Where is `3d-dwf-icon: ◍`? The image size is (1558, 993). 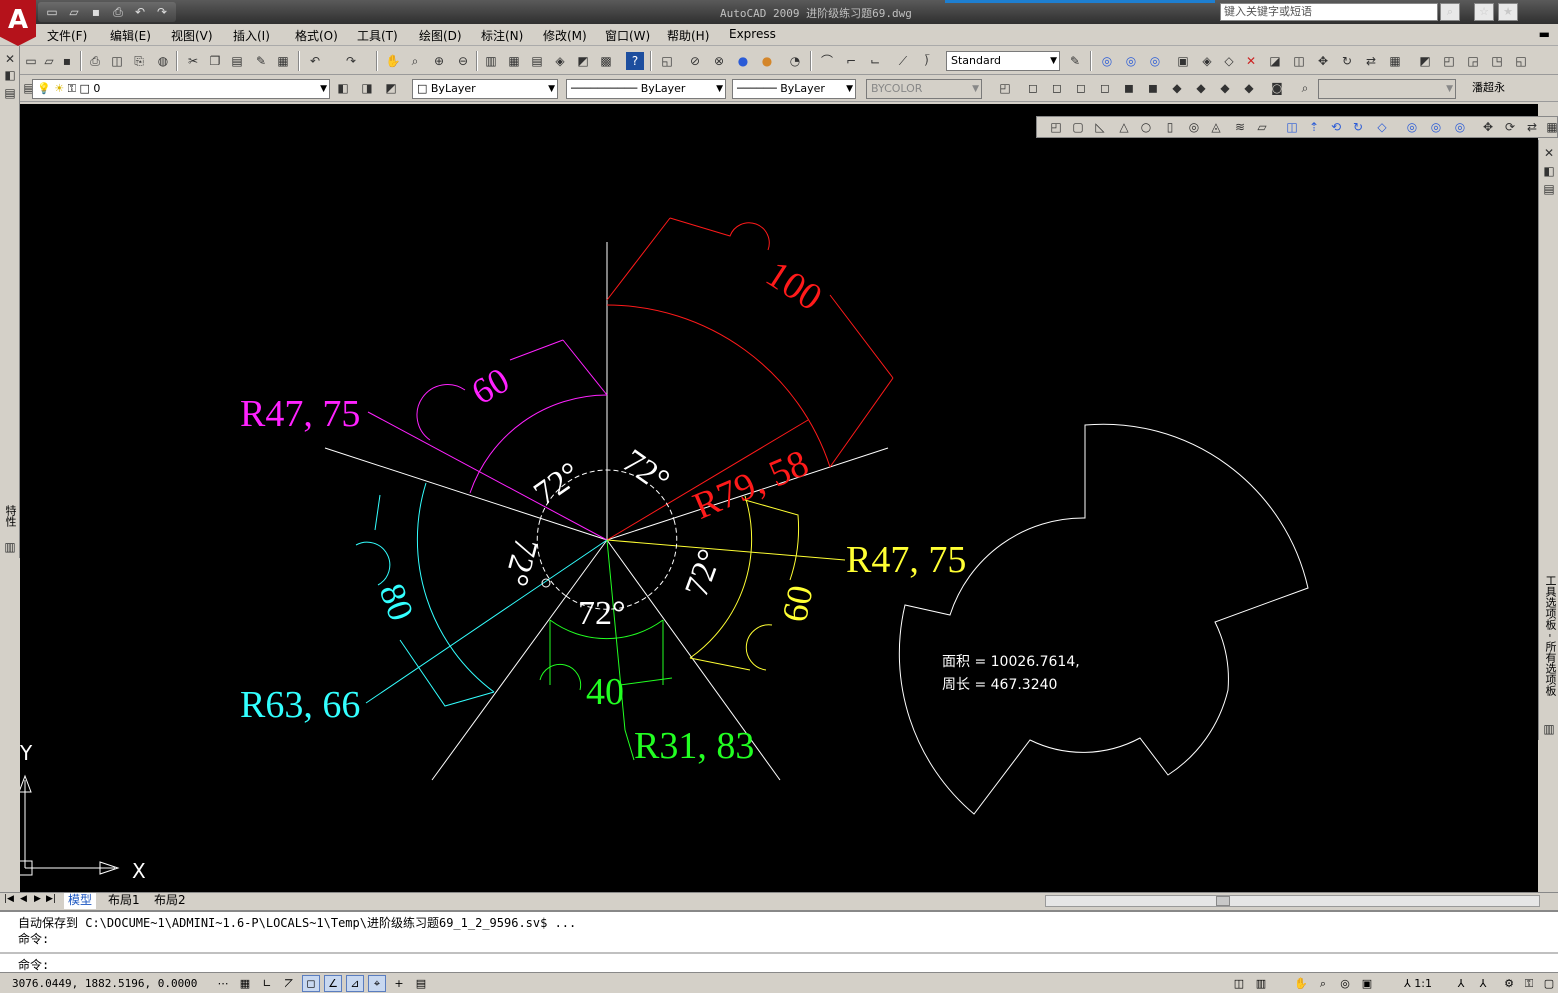
3d-dwf-icon: ◍ is located at coordinates (163, 61).